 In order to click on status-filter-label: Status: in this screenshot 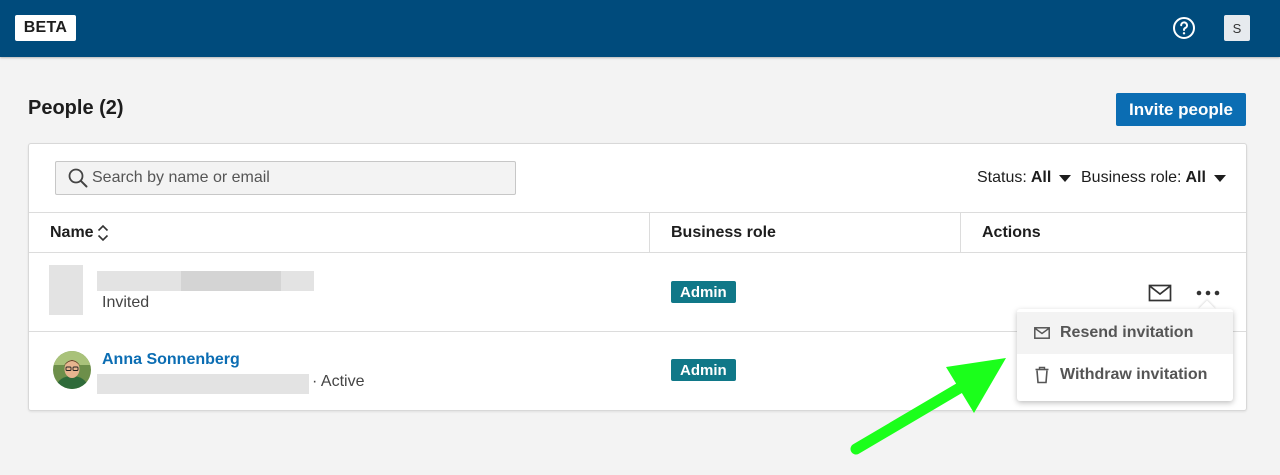, I will do `click(1002, 177)`.